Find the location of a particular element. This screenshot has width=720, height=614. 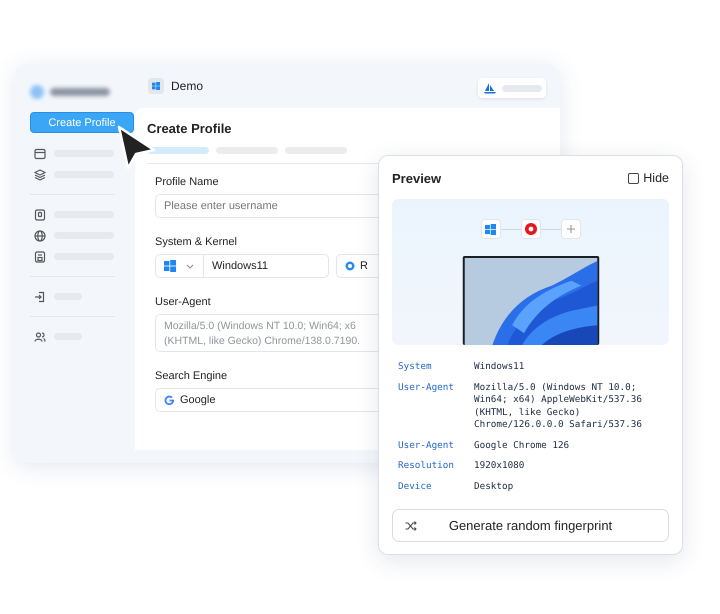

workspace-name: Demo is located at coordinates (187, 86).